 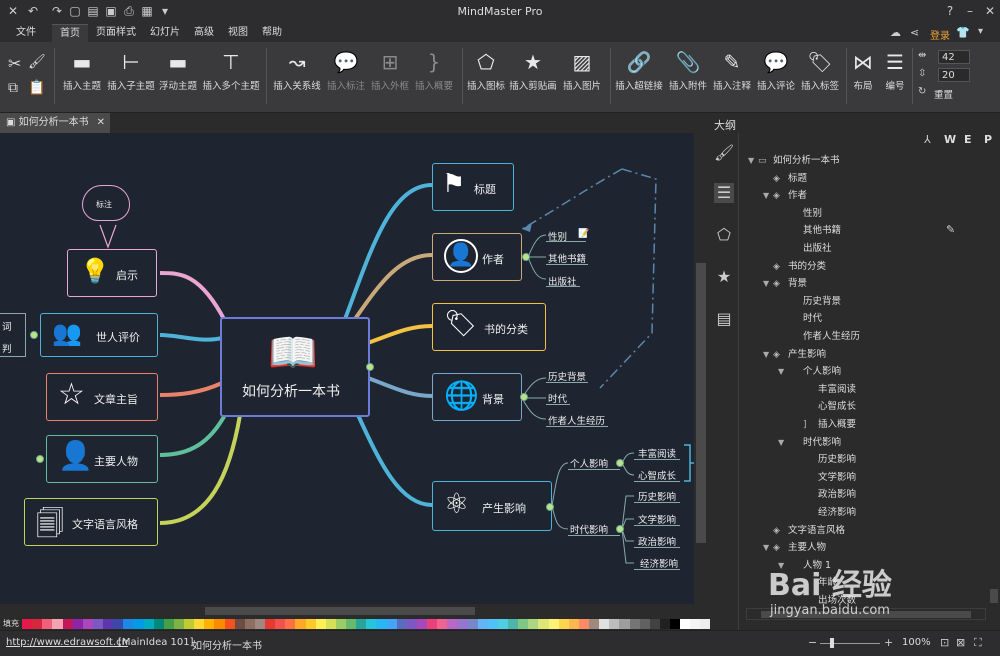 I want to click on insert-tag-button: 🏷 插入标签, so click(x=820, y=74).